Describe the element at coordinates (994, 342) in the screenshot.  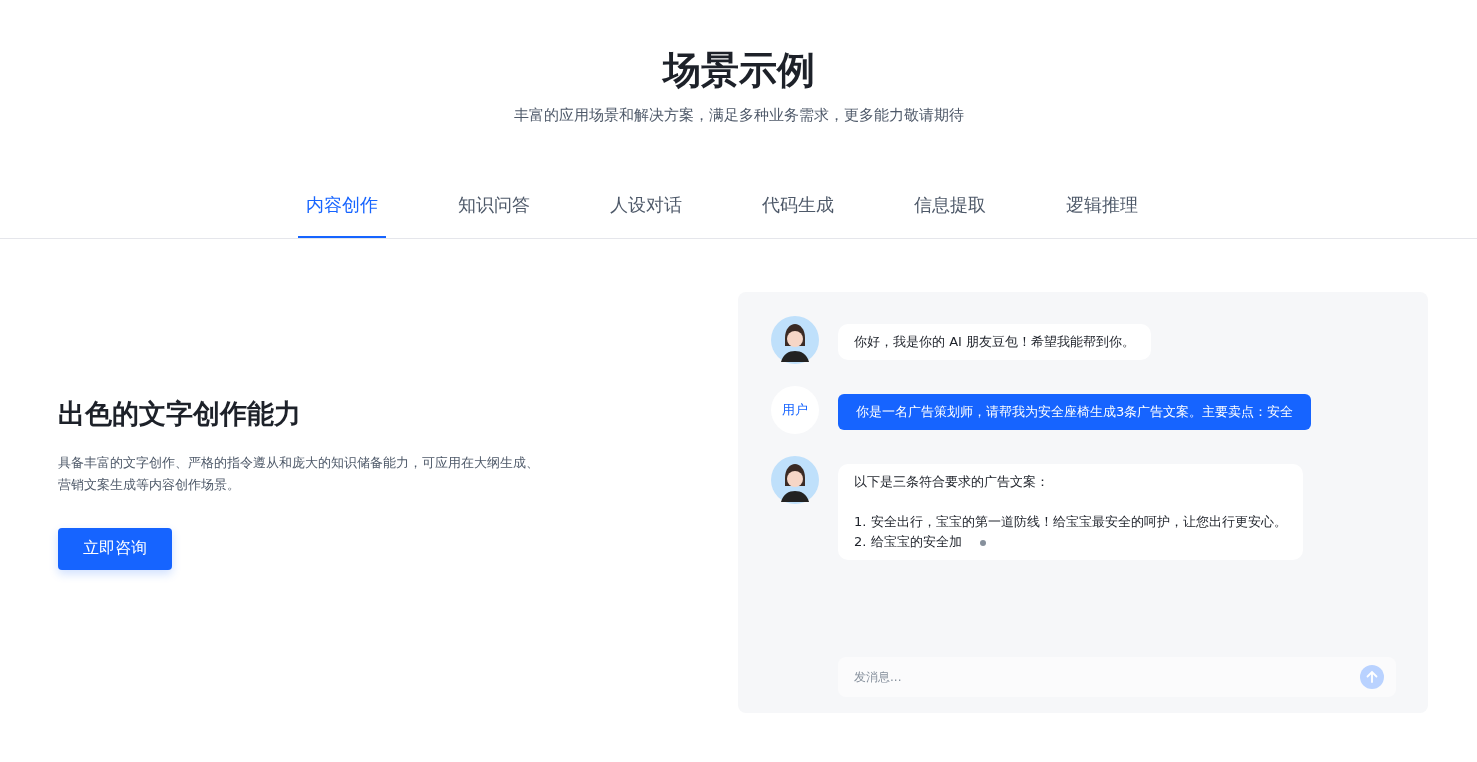
I see `message-text: 你好，我是你的 AI 朋友豆包！希望我能帮到你。` at that location.